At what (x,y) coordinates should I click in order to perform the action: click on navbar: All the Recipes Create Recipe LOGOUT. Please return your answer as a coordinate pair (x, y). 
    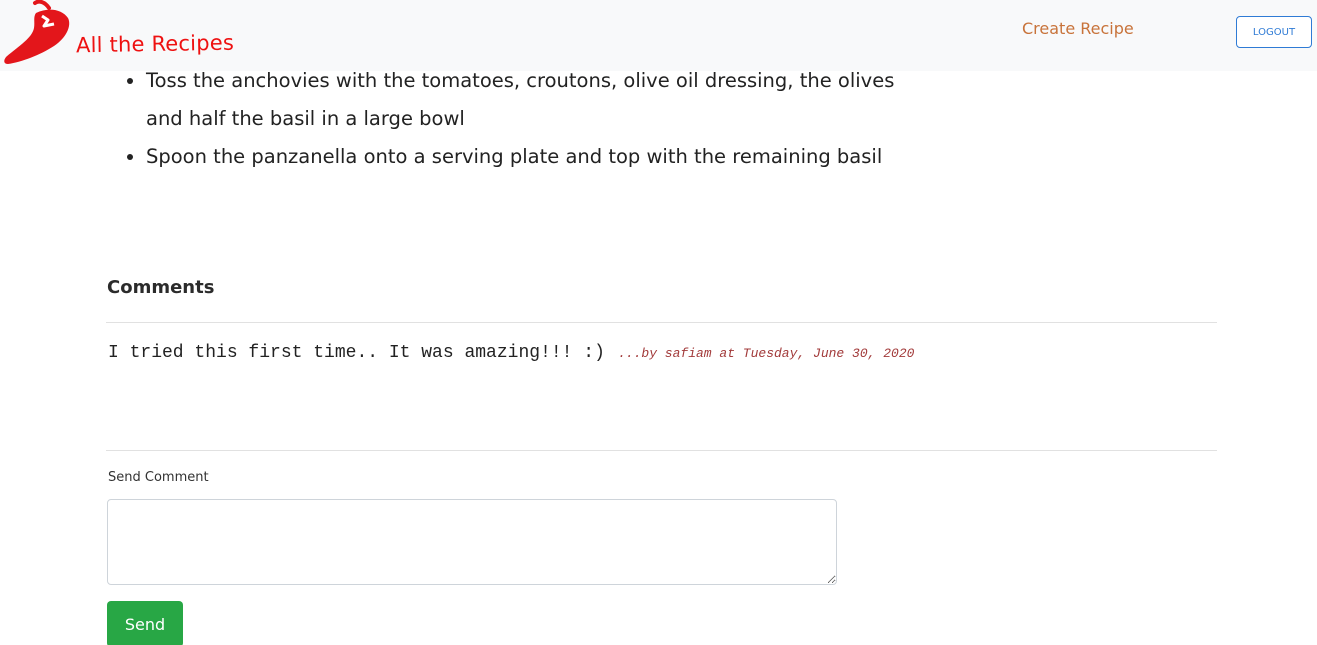
    Looking at the image, I should click on (658, 35).